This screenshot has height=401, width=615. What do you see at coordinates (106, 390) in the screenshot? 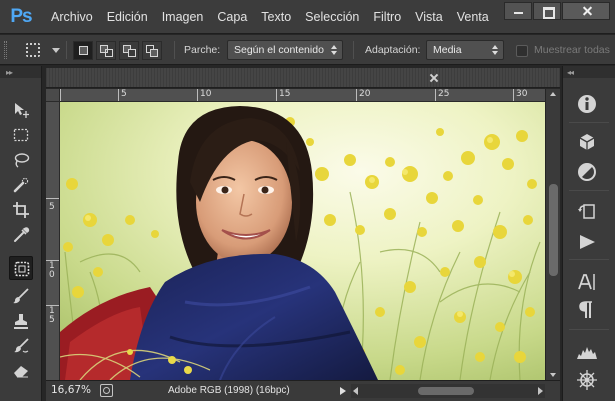
I see `document-profile-icon` at bounding box center [106, 390].